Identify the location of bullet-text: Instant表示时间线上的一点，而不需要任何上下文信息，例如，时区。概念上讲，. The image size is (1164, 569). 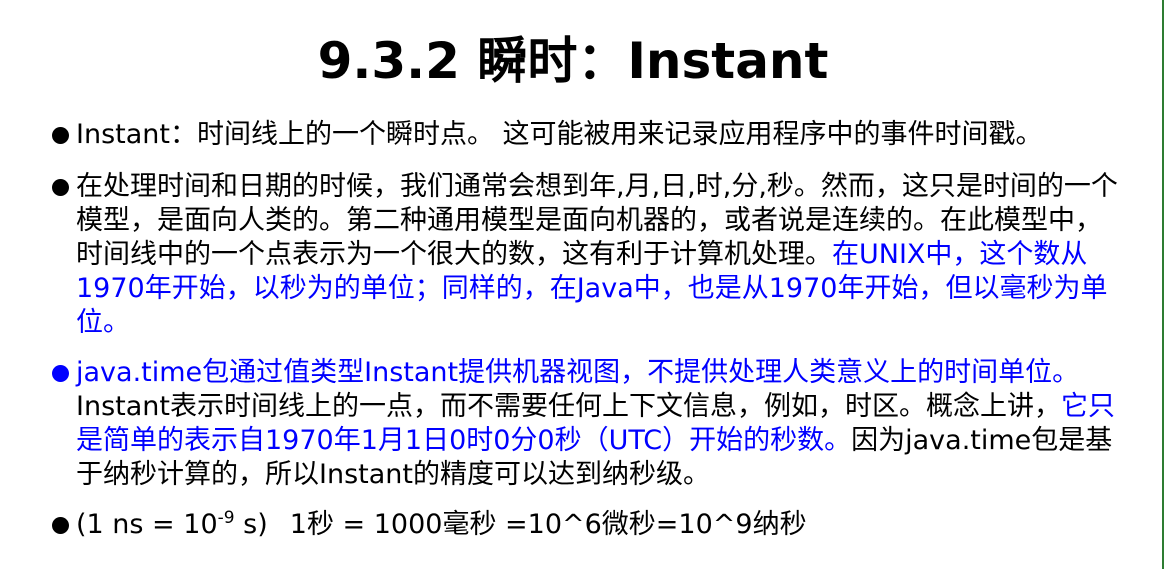
(568, 406).